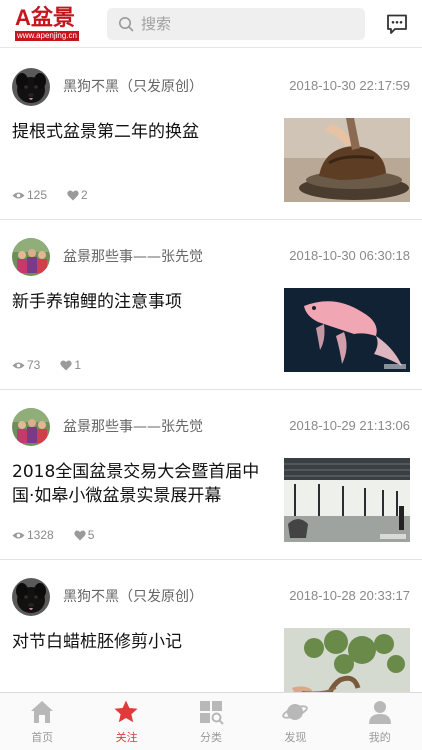 The width and height of the screenshot is (422, 750). Describe the element at coordinates (42, 737) in the screenshot. I see `tab-label: 首页` at that location.